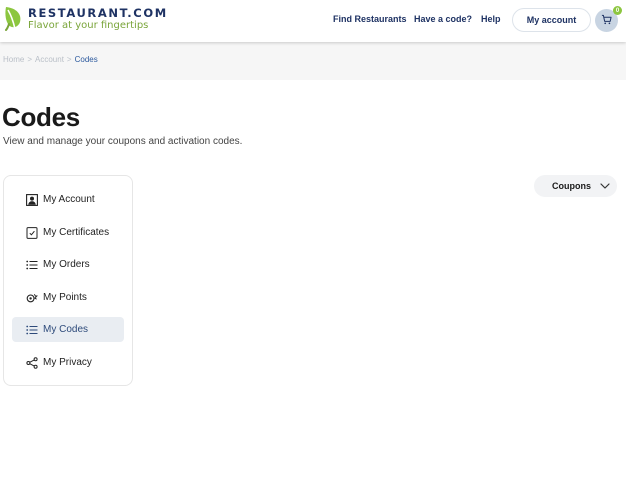  What do you see at coordinates (443, 19) in the screenshot?
I see `nav-have-a-code: Have a code?` at bounding box center [443, 19].